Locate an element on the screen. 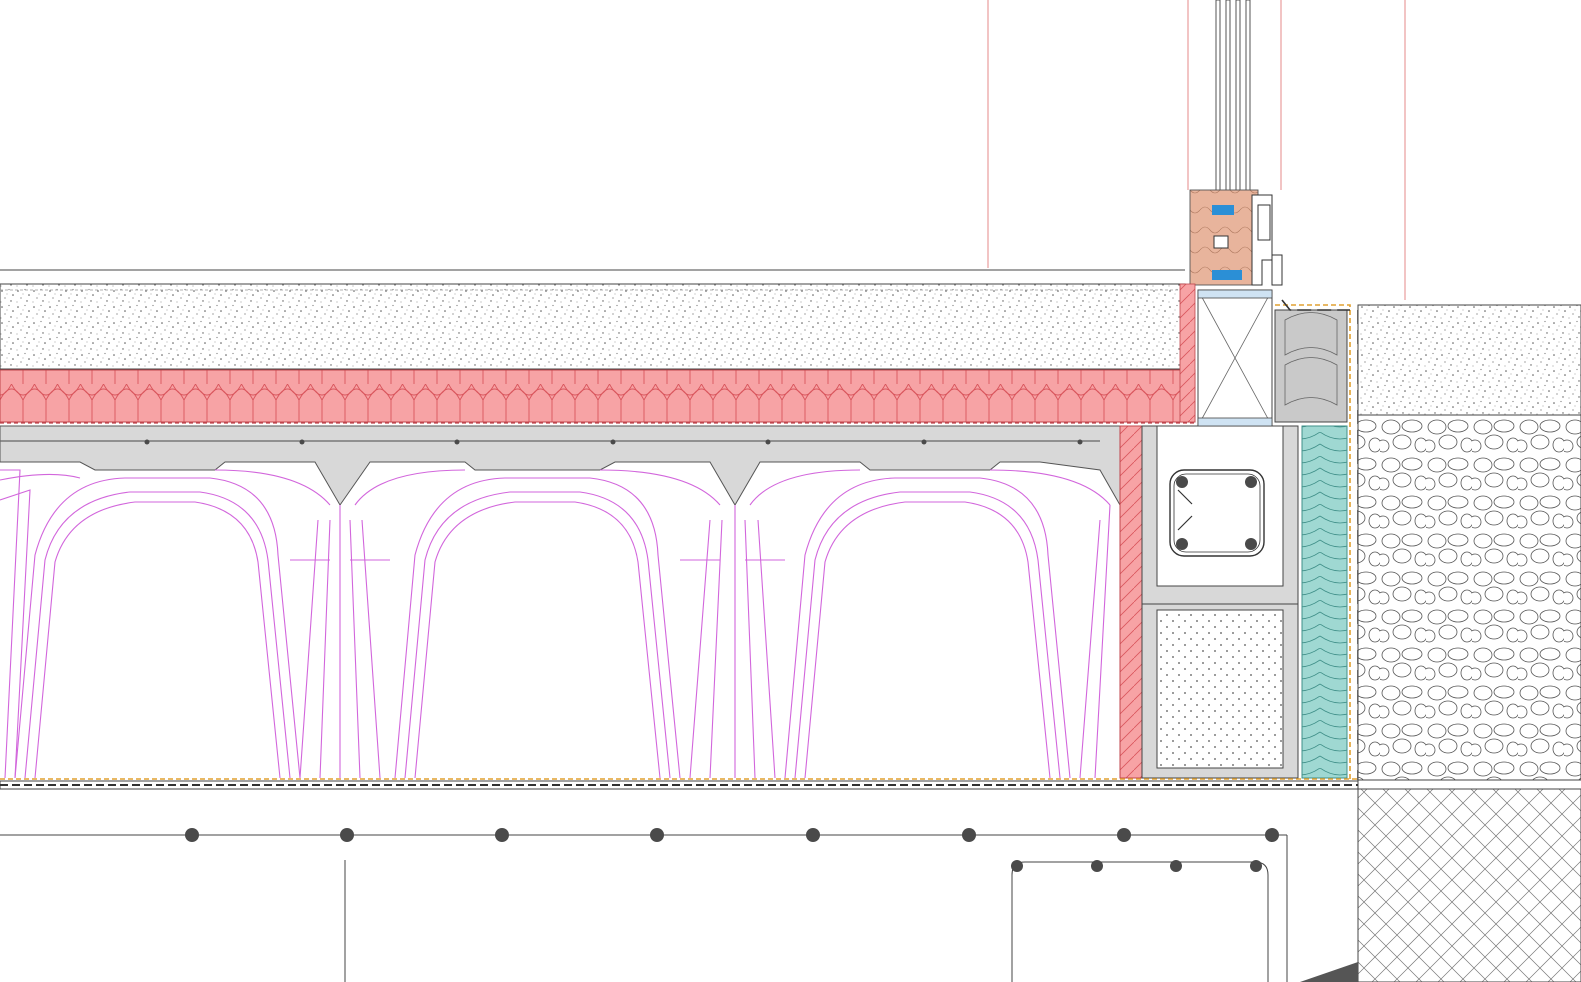 The image size is (1581, 982). perimeter-insulation-strip is located at coordinates (1131, 602).